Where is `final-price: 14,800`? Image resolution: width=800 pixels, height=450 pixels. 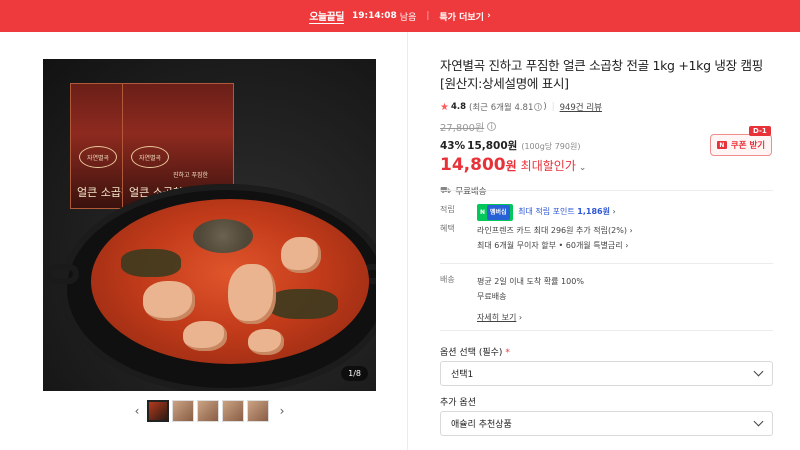
final-price: 14,800 is located at coordinates (473, 165).